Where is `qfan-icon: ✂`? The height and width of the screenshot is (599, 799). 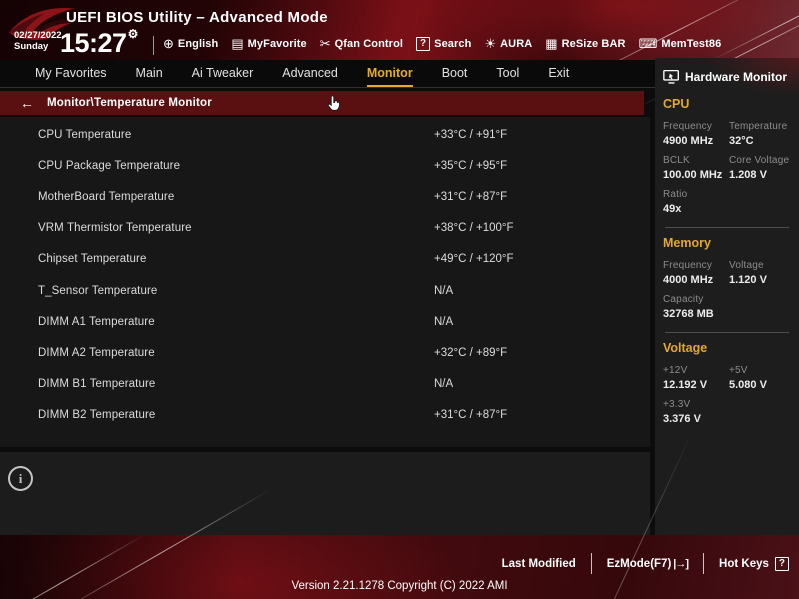
qfan-icon: ✂ is located at coordinates (325, 43).